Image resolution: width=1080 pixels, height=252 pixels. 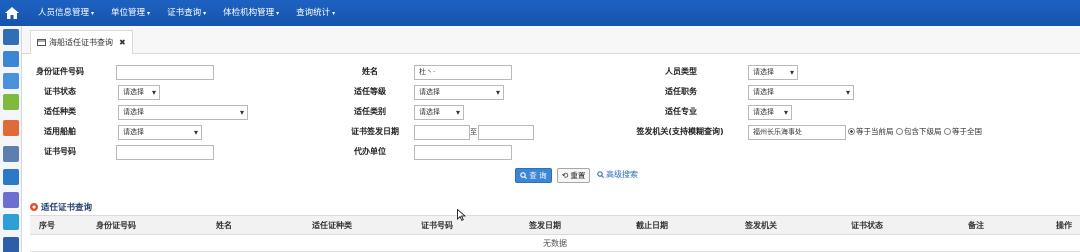 I want to click on nav-certificate-query: 证书查询 ▾, so click(x=186, y=13).